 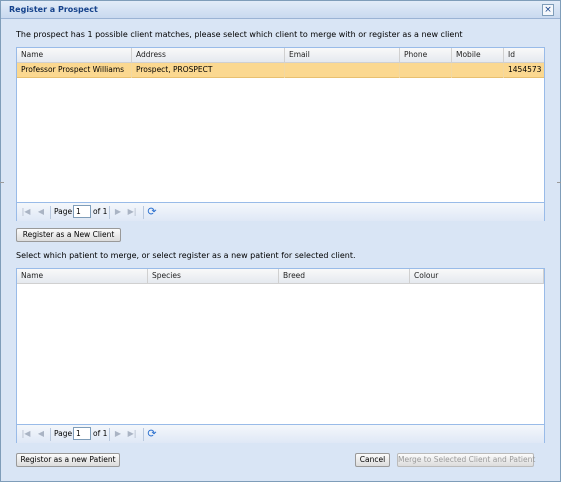 What do you see at coordinates (525, 69) in the screenshot?
I see `client-id-cell: 1454573` at bounding box center [525, 69].